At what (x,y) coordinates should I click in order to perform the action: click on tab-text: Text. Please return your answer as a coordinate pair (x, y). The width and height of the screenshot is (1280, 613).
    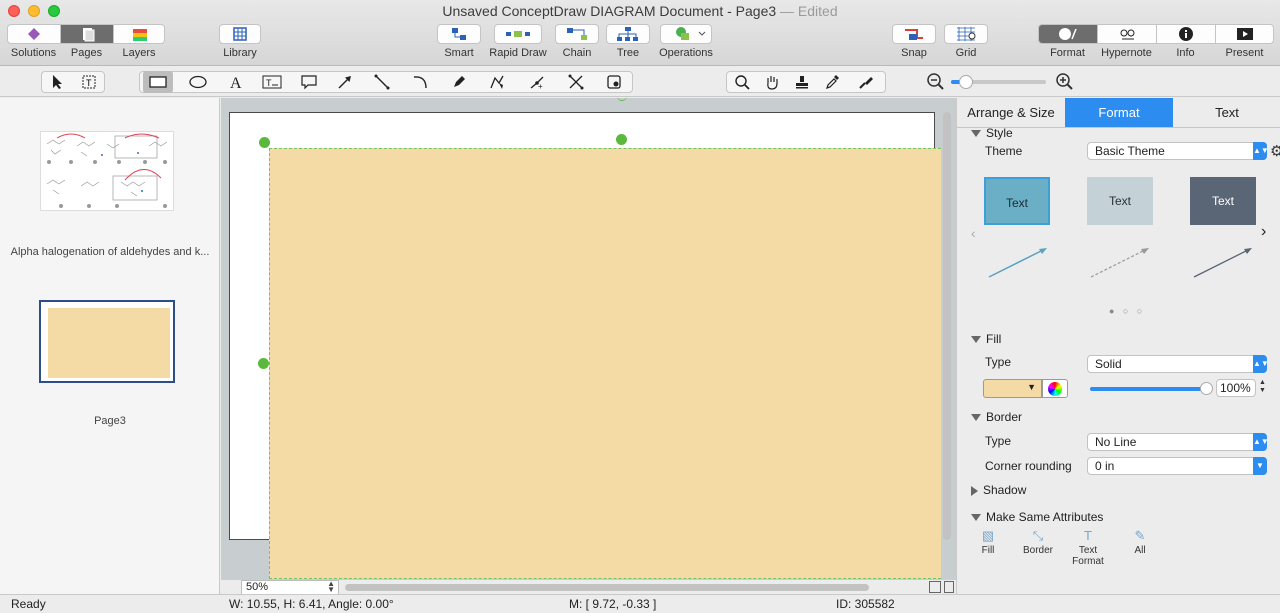
    Looking at the image, I should click on (1226, 112).